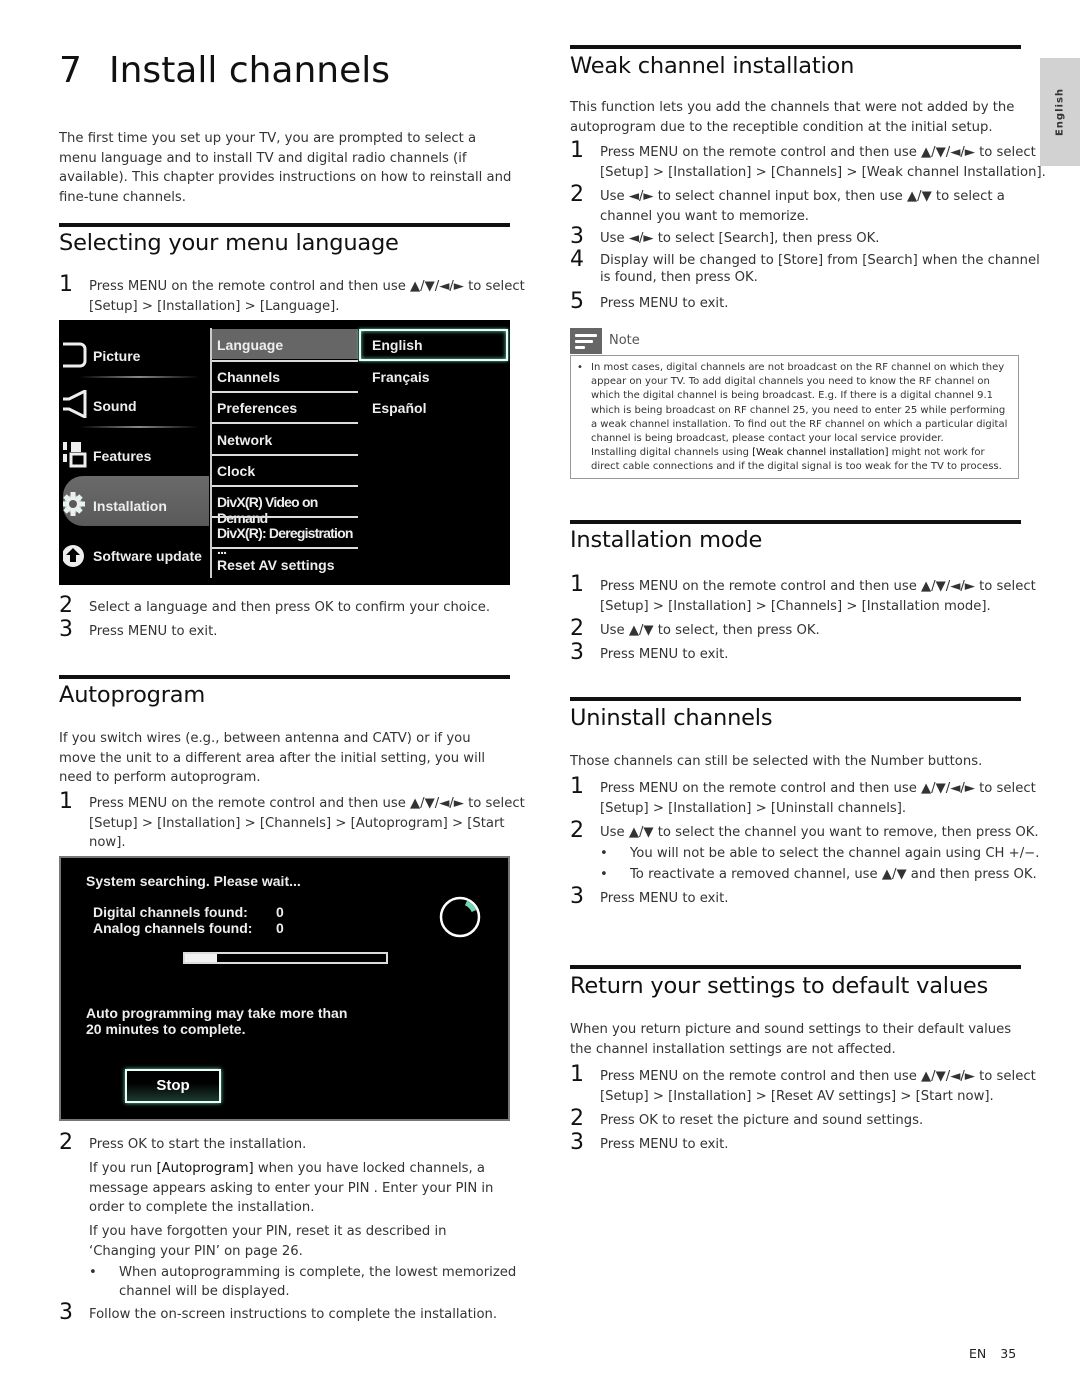 The height and width of the screenshot is (1397, 1080). What do you see at coordinates (666, 540) in the screenshot?
I see `section-title-installation-mode: Installation mode` at bounding box center [666, 540].